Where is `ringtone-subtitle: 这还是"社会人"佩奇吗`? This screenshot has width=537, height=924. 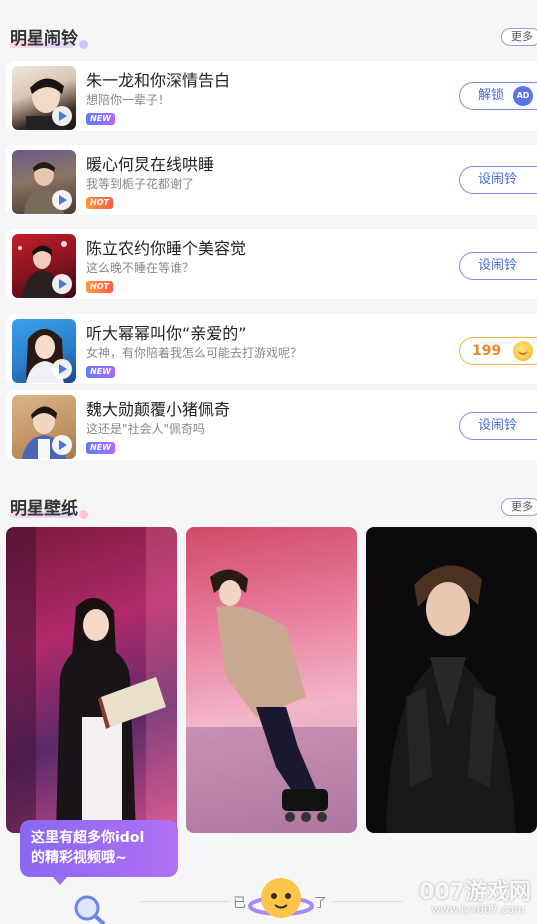
ringtone-subtitle: 这还是"社会人"佩奇吗 is located at coordinates (146, 429).